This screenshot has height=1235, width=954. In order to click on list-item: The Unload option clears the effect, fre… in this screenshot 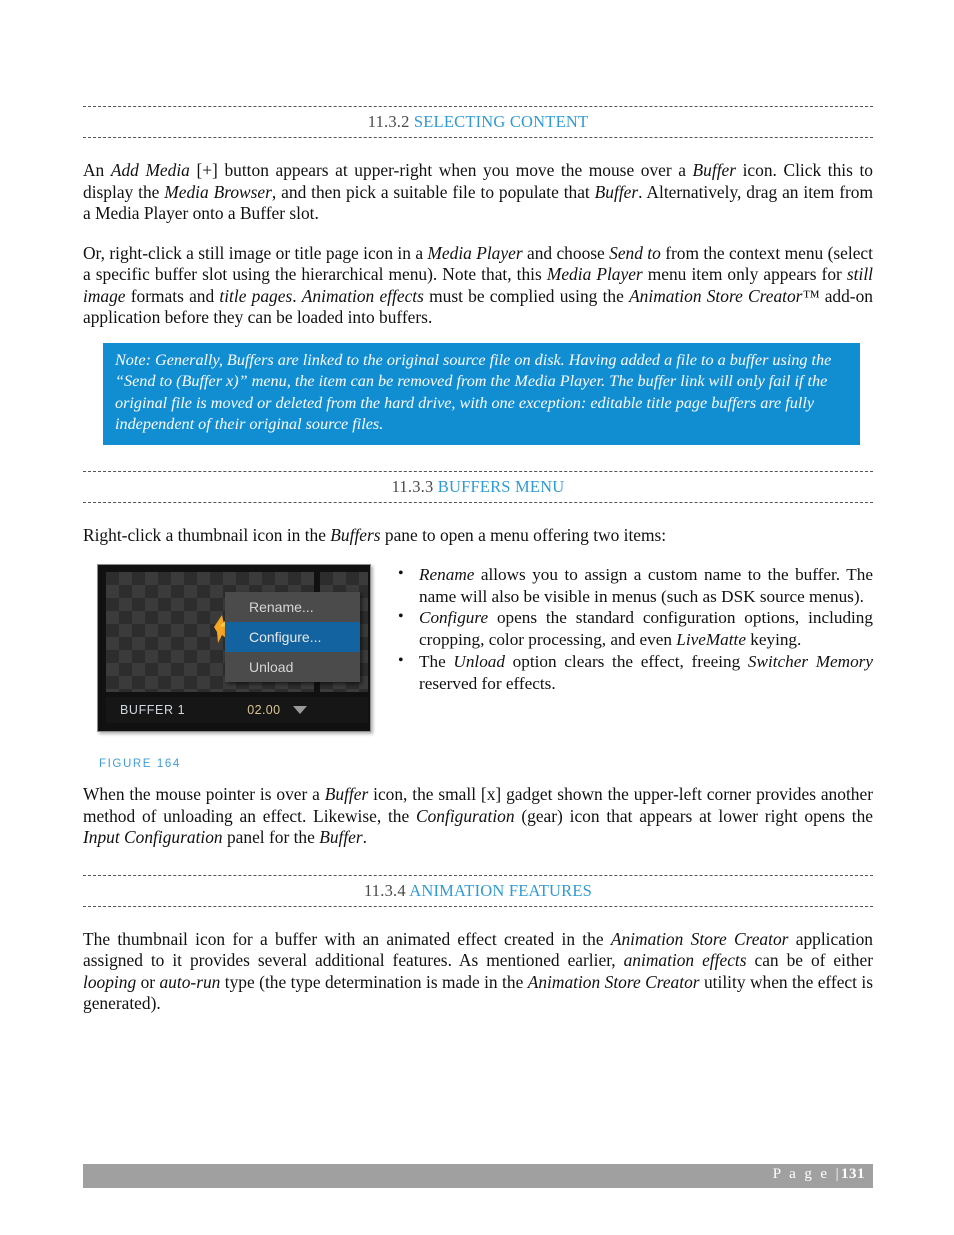, I will do `click(634, 672)`.